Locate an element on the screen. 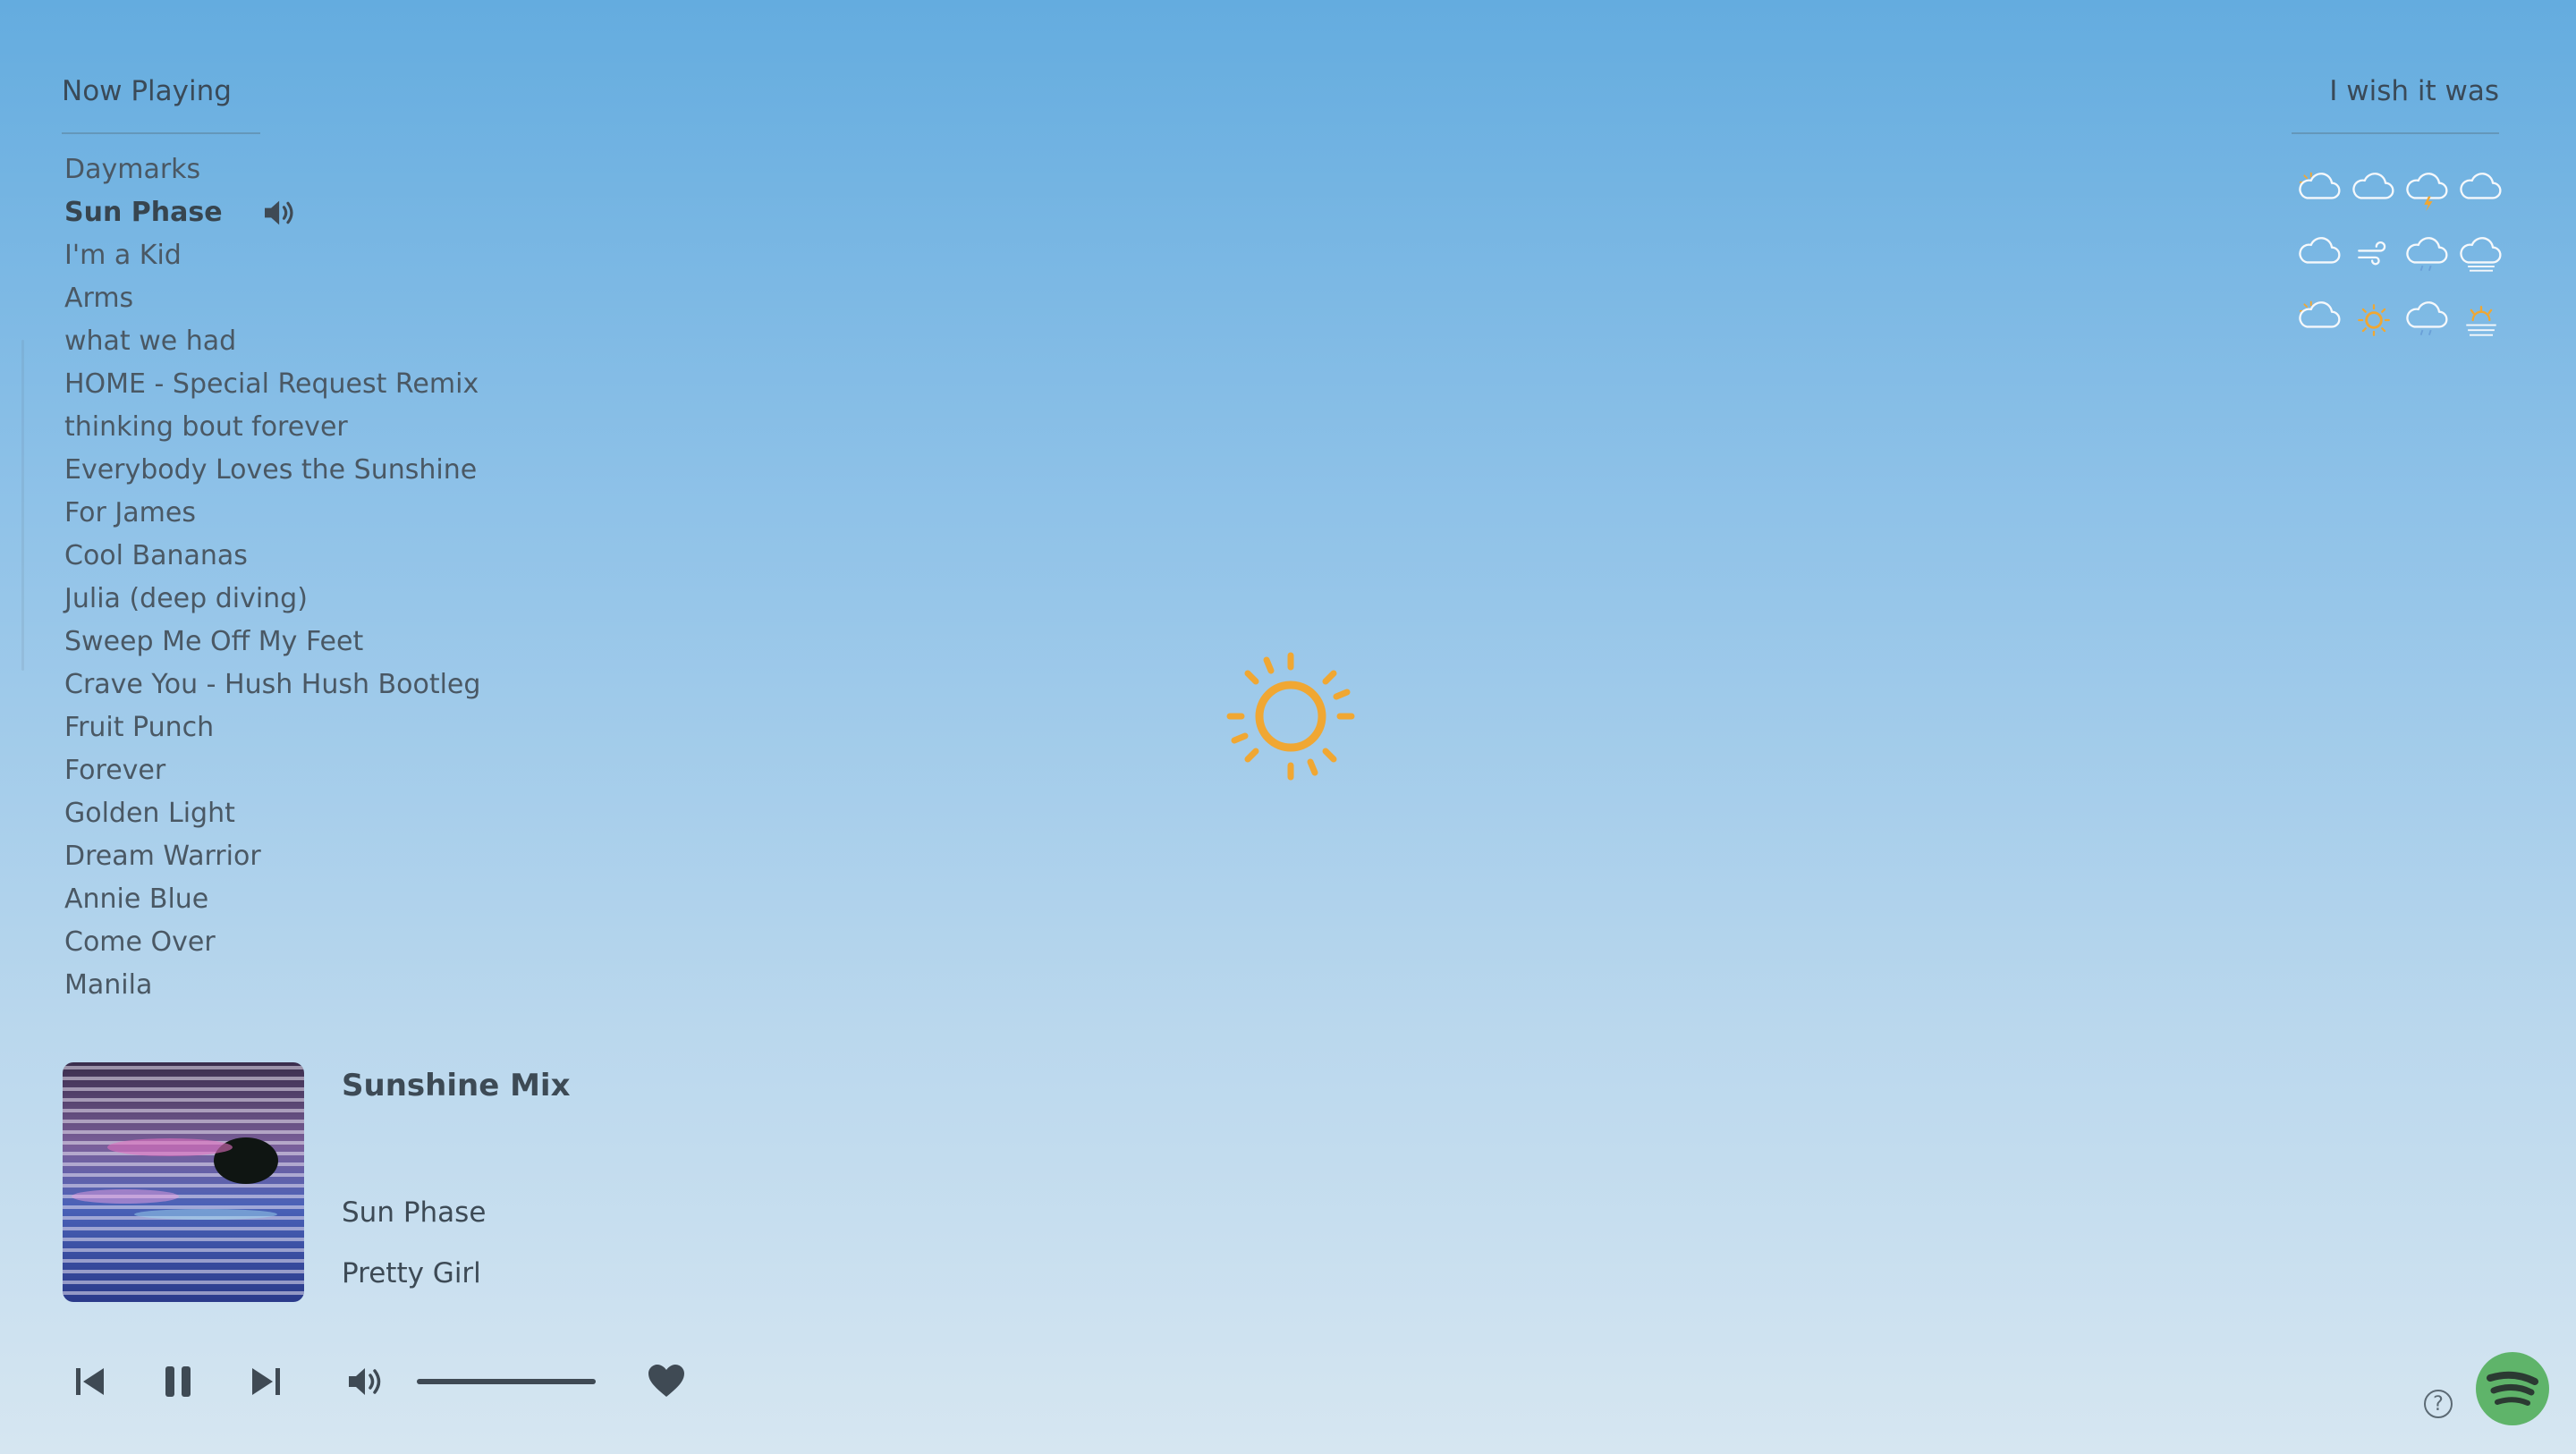 The image size is (2576, 1454). thunder-cloud-icon is located at coordinates (2427, 191).